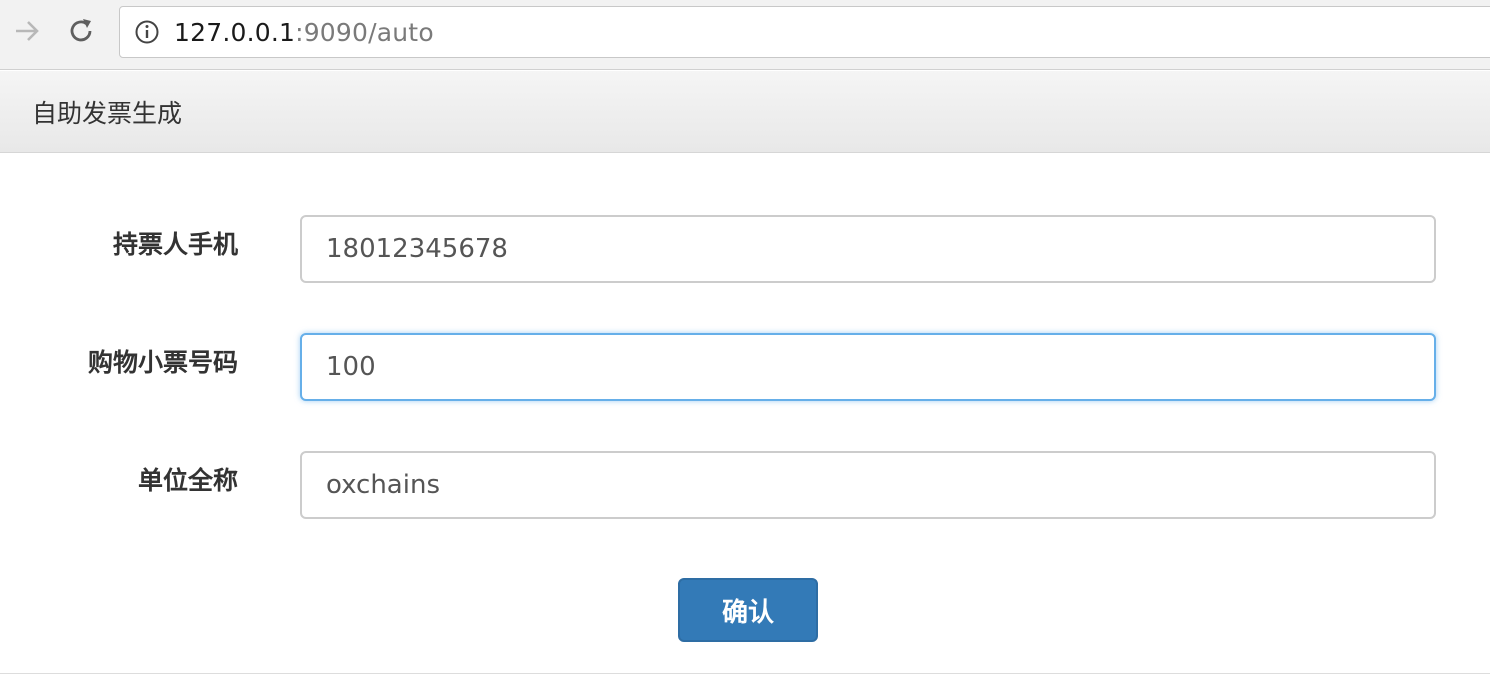 The image size is (1490, 698). Describe the element at coordinates (147, 32) in the screenshot. I see `info-icon` at that location.